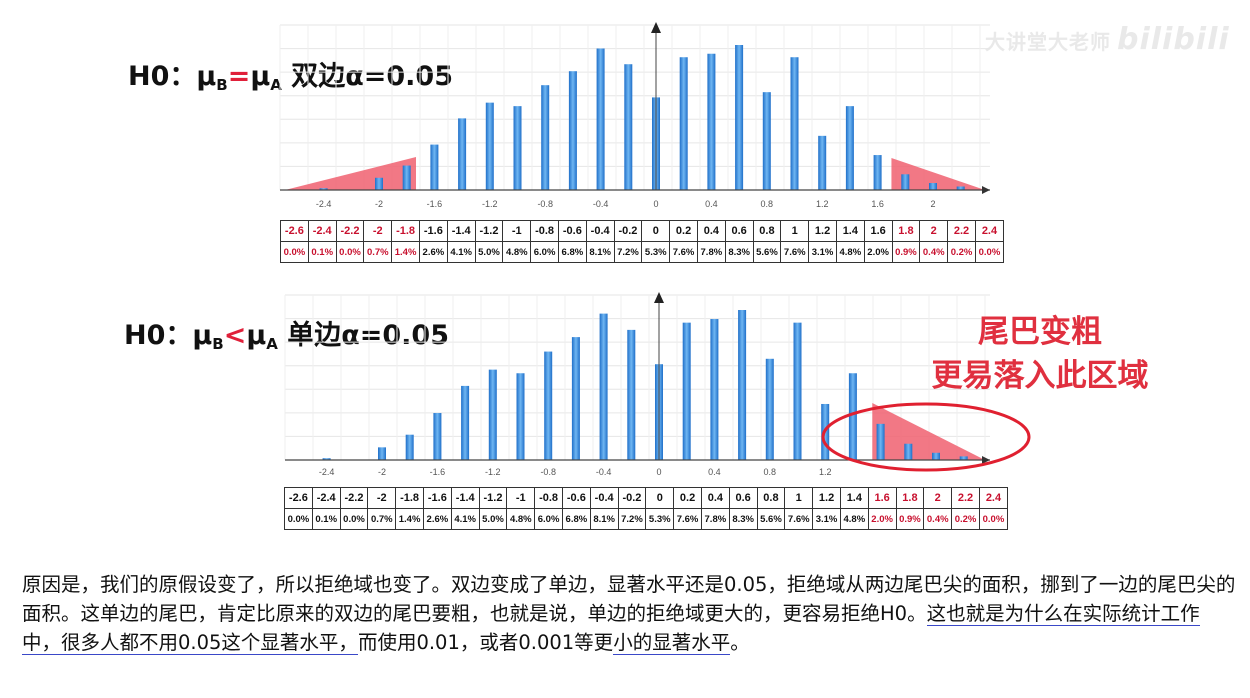  What do you see at coordinates (433, 231) in the screenshot?
I see `table-cell: -1.6` at bounding box center [433, 231].